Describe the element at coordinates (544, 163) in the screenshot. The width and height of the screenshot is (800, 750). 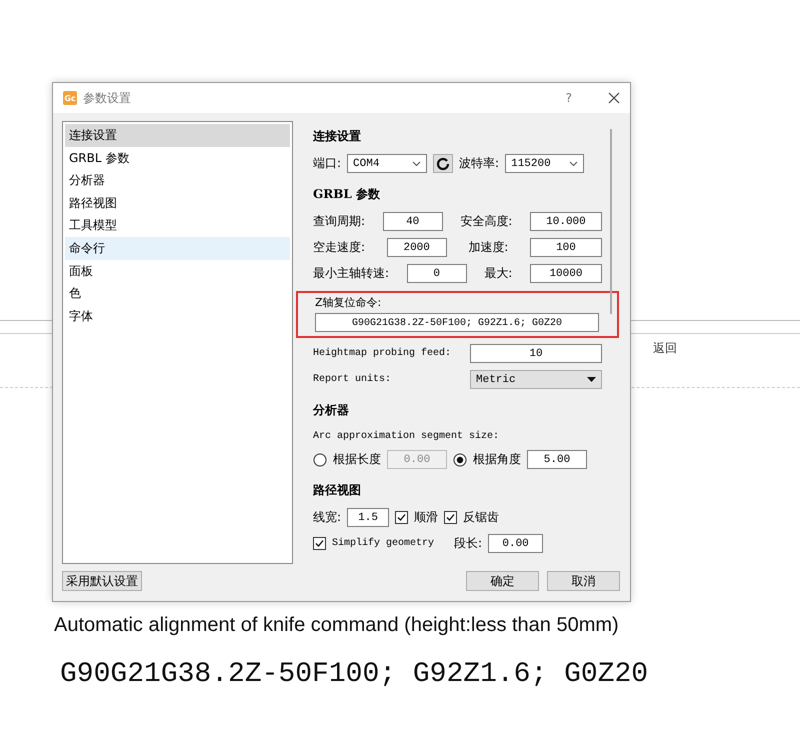
I see `baud-rate-dropdown: 115200` at that location.